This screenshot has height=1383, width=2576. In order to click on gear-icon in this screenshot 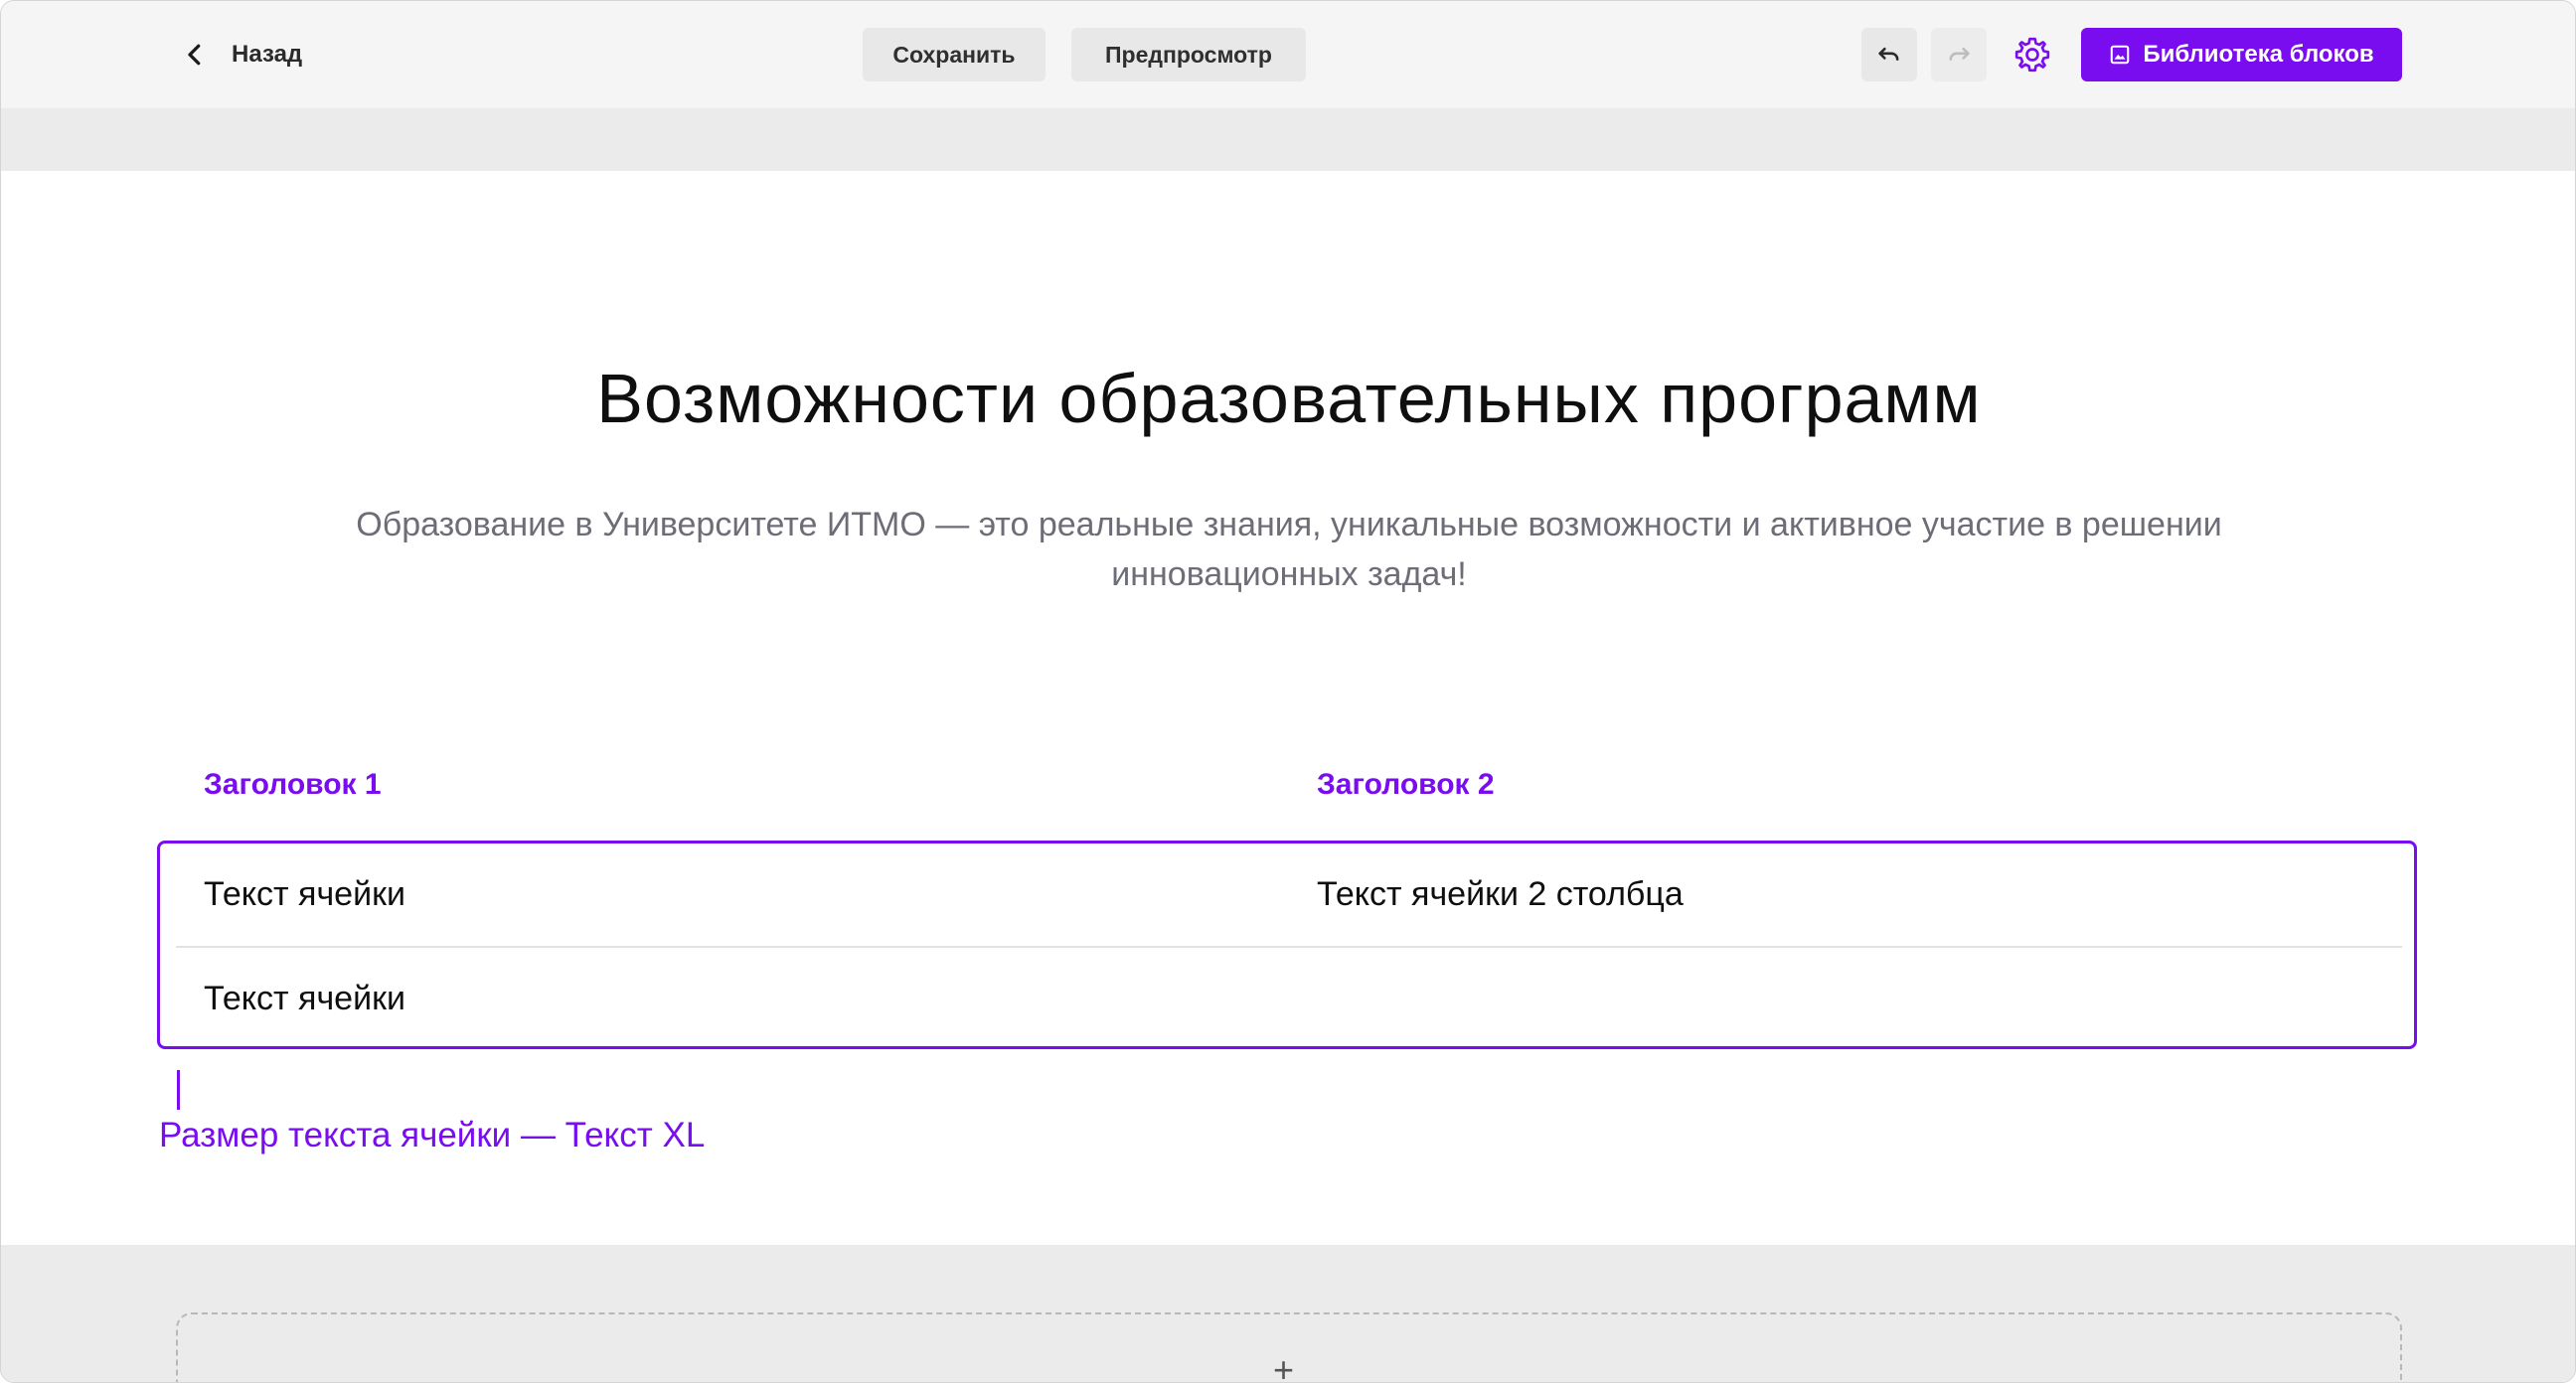, I will do `click(2032, 55)`.